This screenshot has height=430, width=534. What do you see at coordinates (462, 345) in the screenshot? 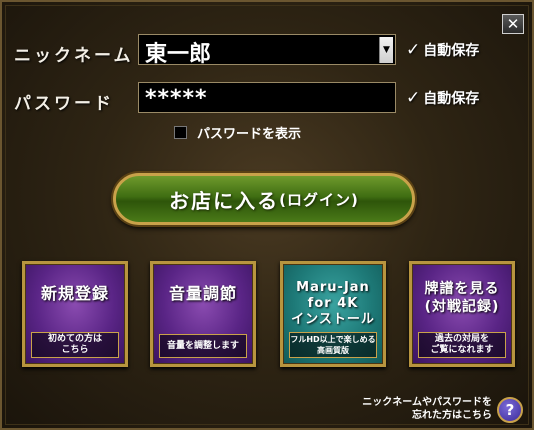
I see `replay-tile-desc: 過去の対局を ご覧になれます` at bounding box center [462, 345].